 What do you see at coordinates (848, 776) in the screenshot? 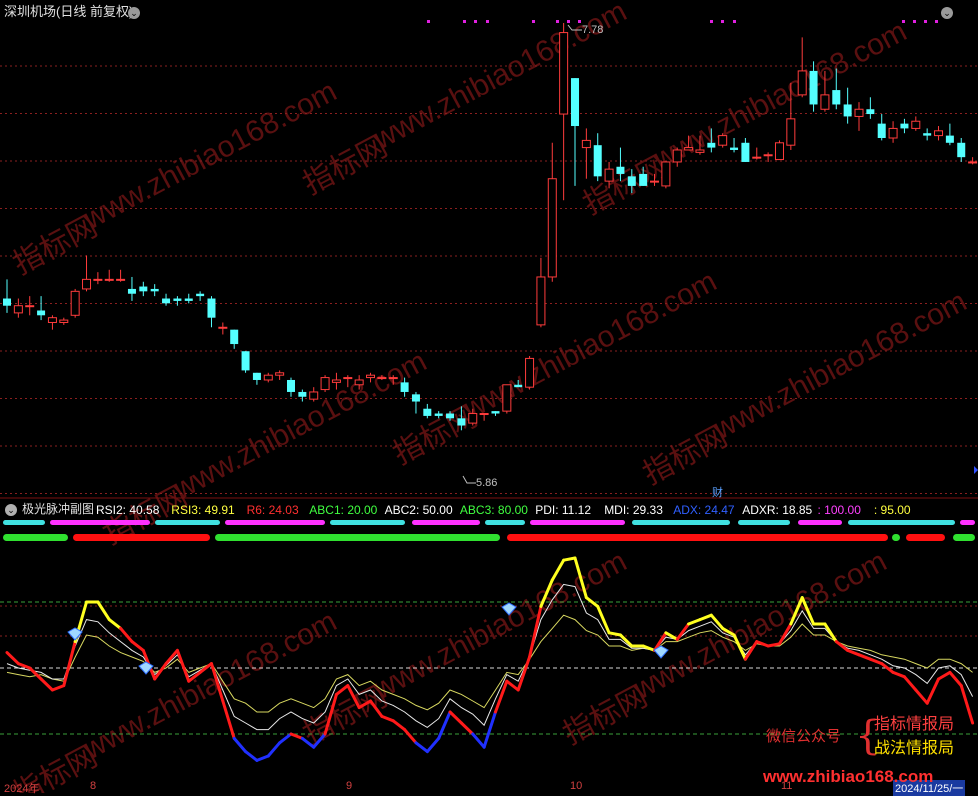
I see `watermark-url: www.zhibiao168.com` at bounding box center [848, 776].